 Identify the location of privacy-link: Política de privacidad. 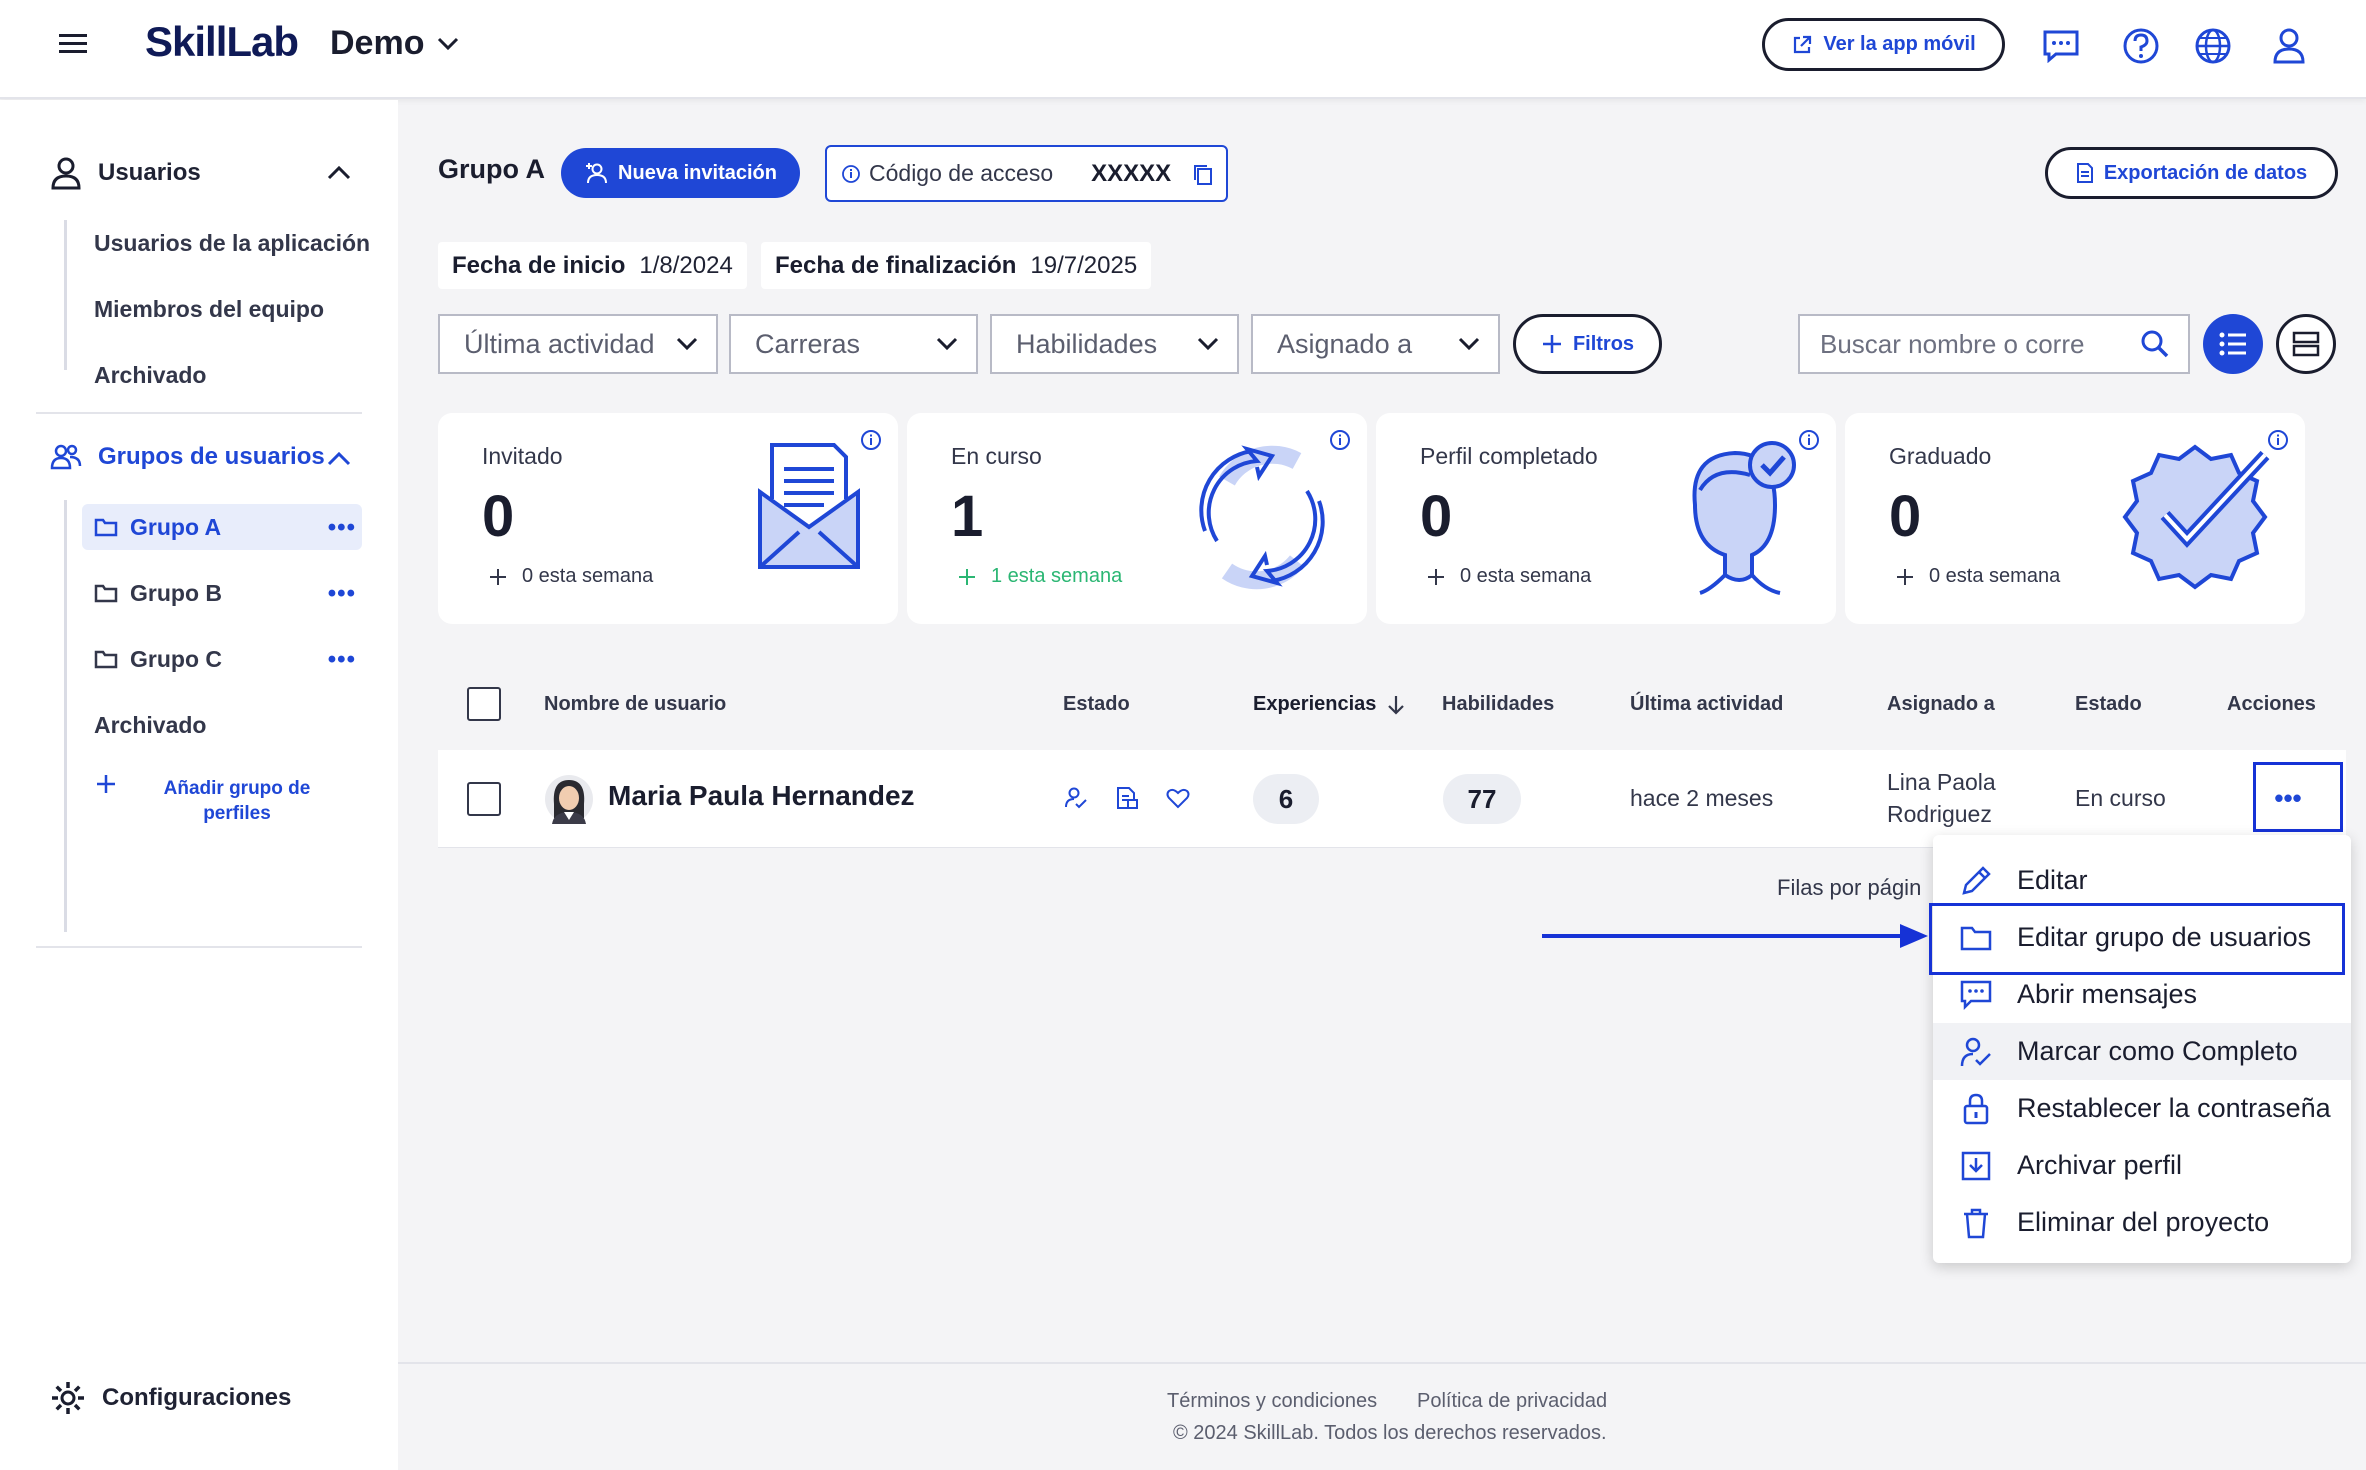
(1512, 1401).